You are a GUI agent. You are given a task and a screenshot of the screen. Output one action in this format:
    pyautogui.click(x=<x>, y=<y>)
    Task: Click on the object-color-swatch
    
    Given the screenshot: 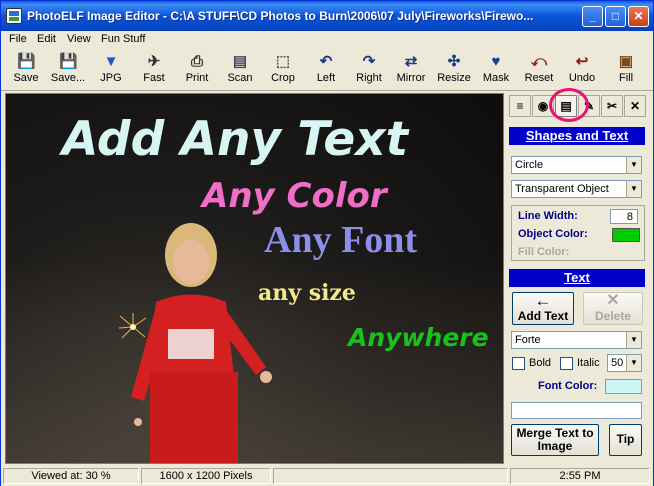 What is the action you would take?
    pyautogui.click(x=626, y=235)
    